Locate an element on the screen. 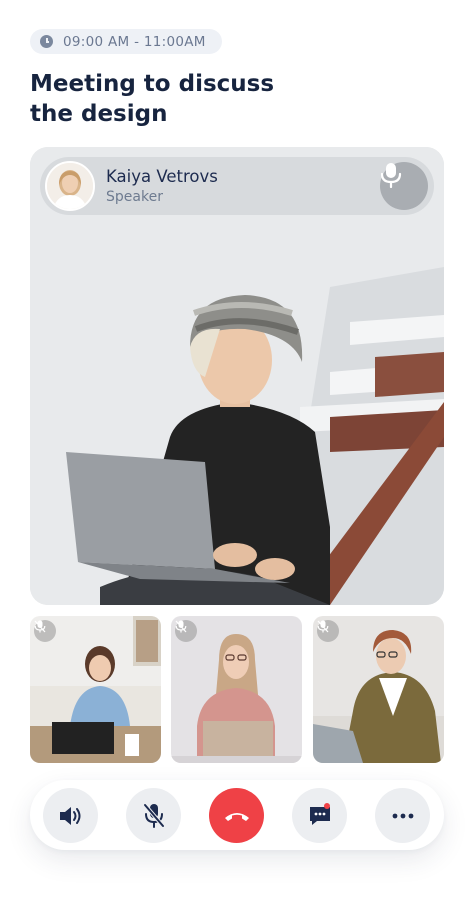  phone-hangup-icon is located at coordinates (236, 816).